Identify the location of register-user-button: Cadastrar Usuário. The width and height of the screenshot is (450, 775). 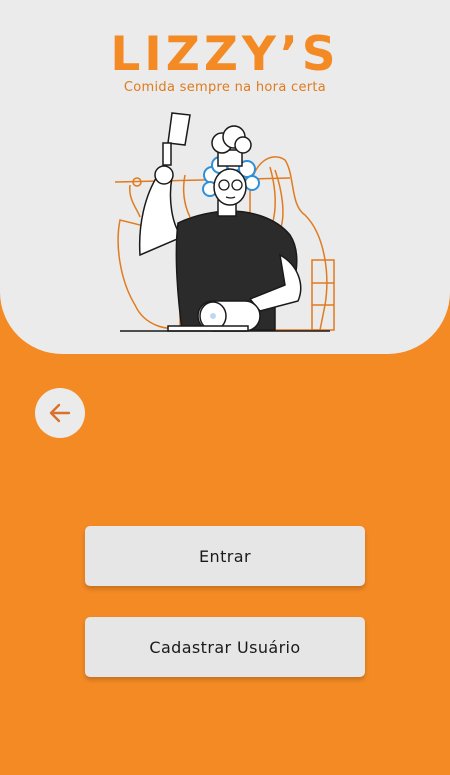
(225, 647).